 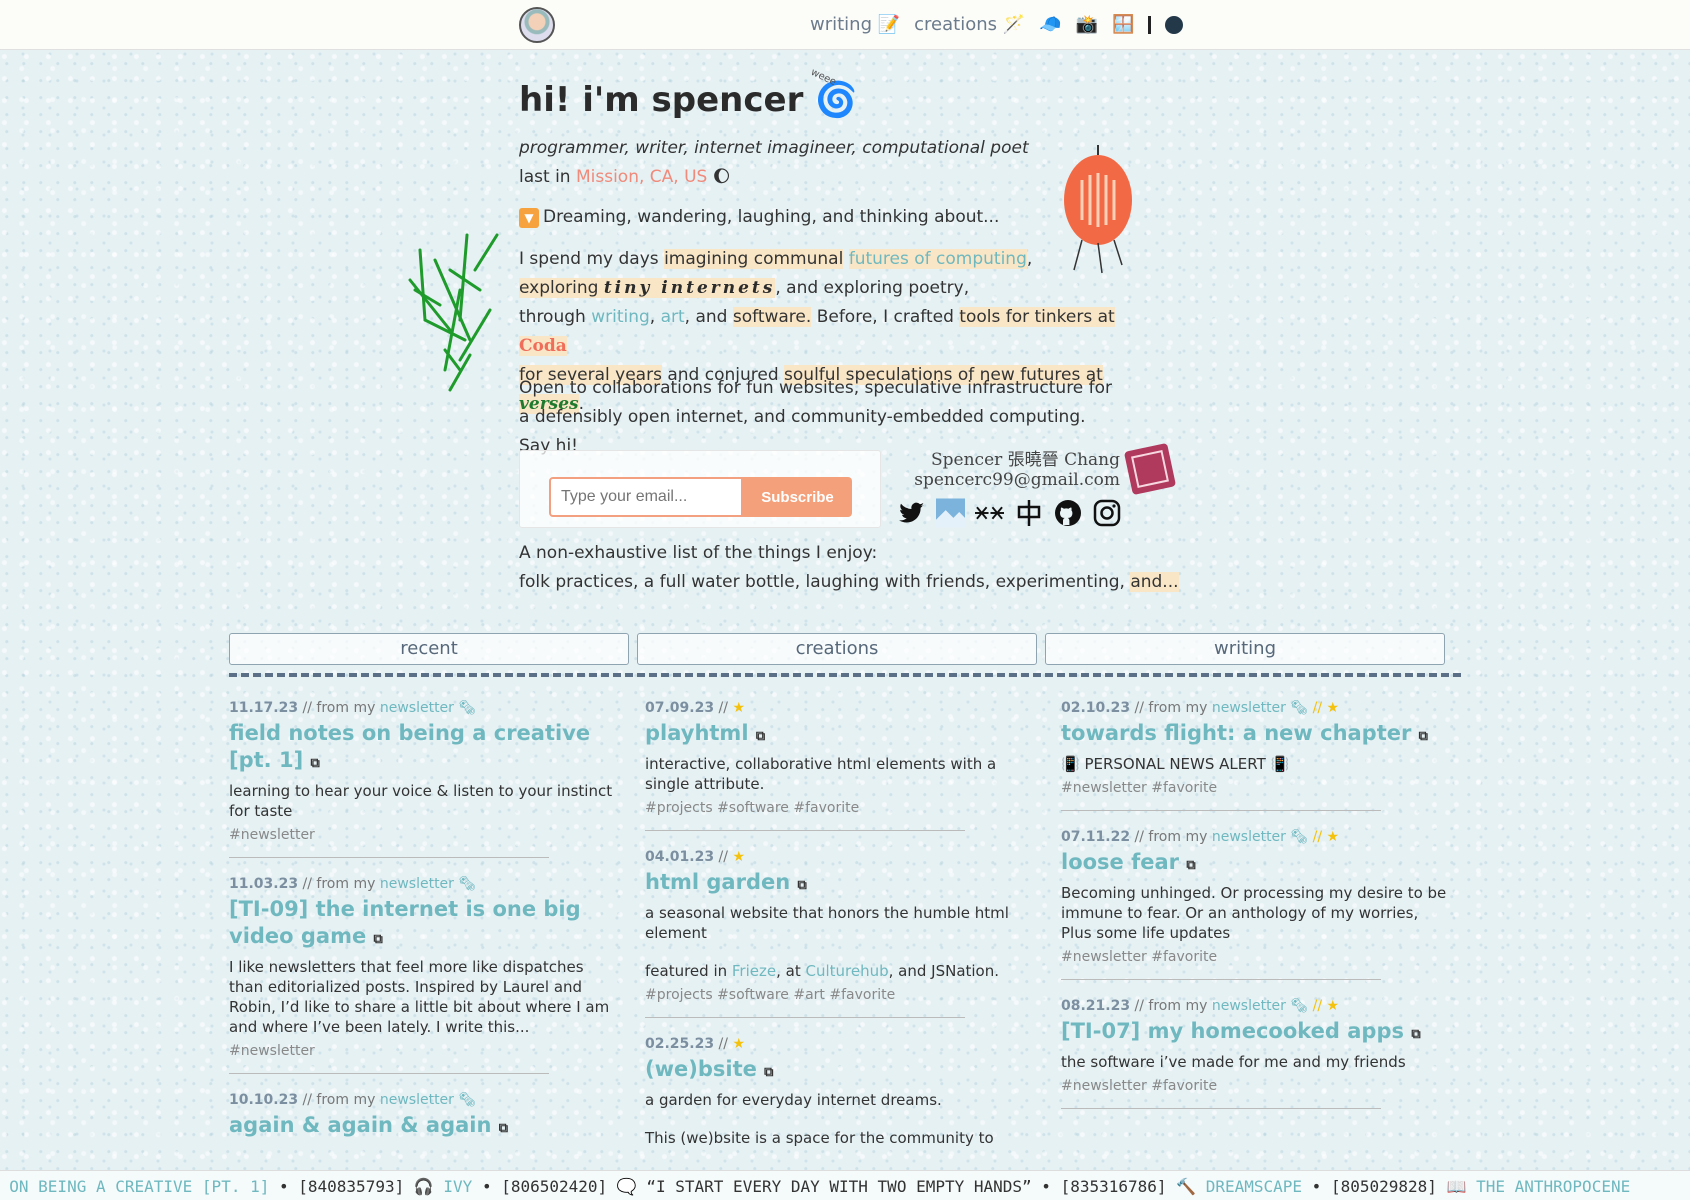 What do you see at coordinates (840, 735) in the screenshot?
I see `item-title-link: playhtml ⧉` at bounding box center [840, 735].